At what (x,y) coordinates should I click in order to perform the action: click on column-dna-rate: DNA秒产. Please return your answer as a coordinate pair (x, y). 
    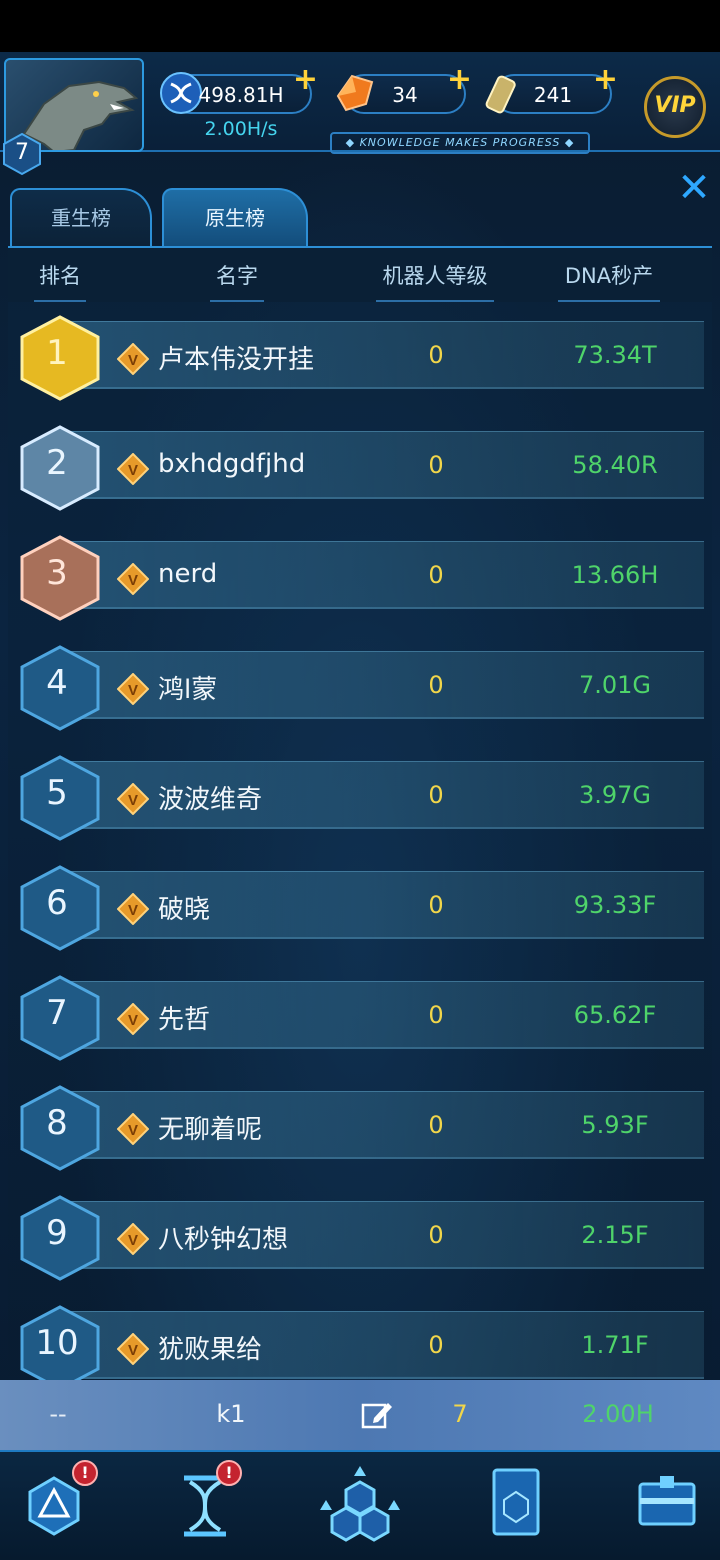
    Looking at the image, I should click on (609, 281).